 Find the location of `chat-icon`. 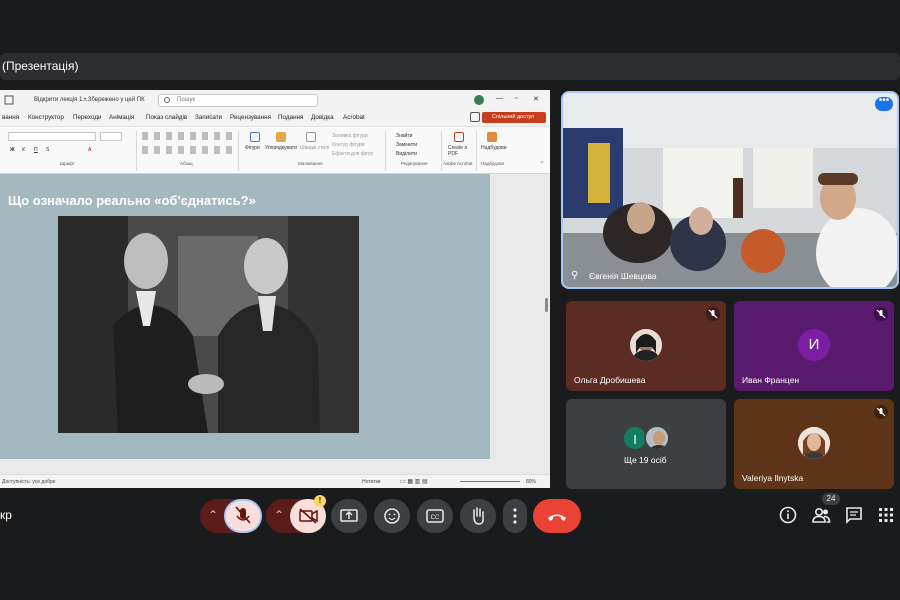

chat-icon is located at coordinates (854, 515).